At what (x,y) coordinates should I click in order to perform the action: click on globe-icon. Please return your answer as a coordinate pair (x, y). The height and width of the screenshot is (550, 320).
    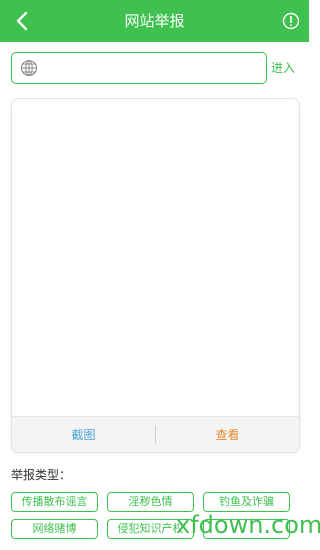
    Looking at the image, I should click on (29, 68).